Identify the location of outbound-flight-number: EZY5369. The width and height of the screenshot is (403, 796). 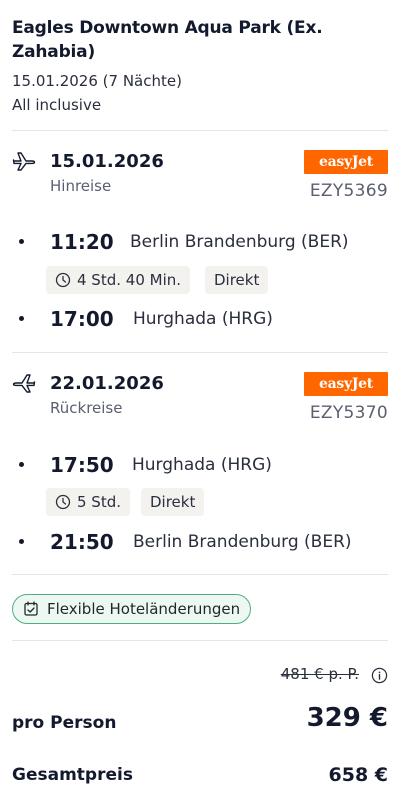
(348, 191).